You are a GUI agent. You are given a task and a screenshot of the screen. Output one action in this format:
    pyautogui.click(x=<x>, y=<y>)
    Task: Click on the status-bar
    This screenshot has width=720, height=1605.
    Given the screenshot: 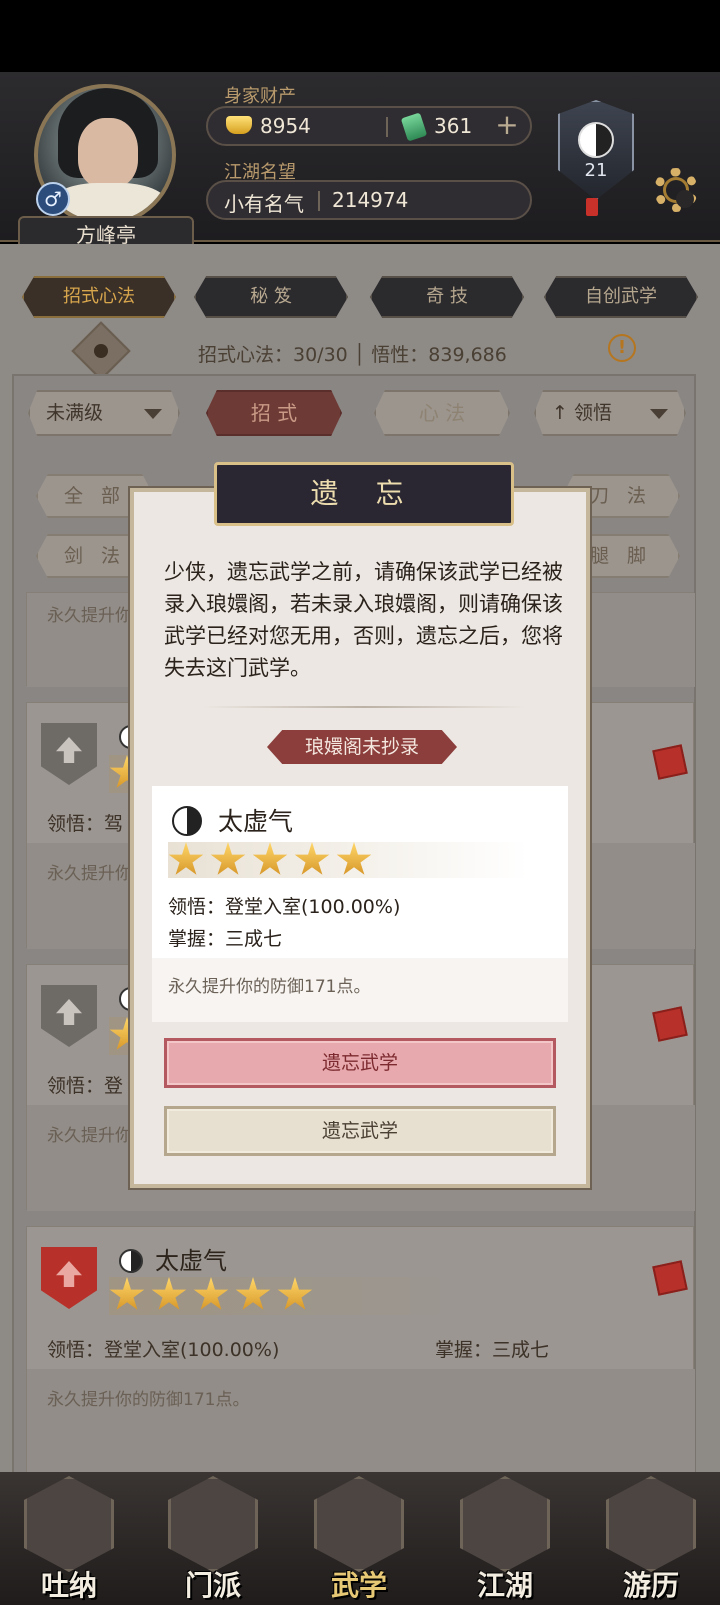 What is the action you would take?
    pyautogui.click(x=360, y=36)
    